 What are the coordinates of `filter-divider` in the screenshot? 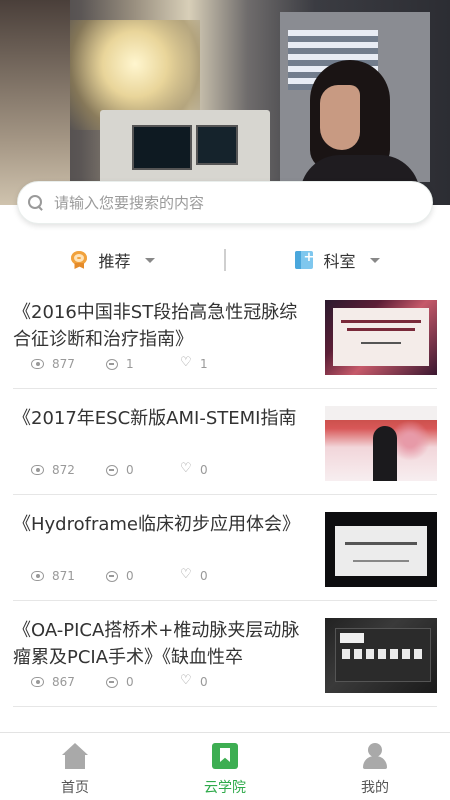 It's located at (225, 260).